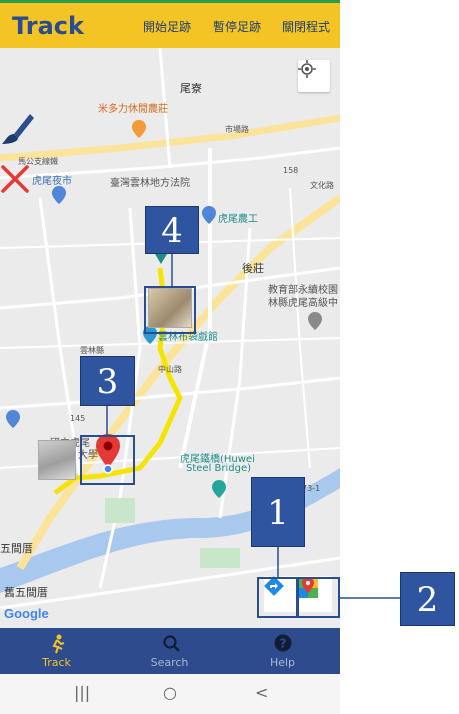 Image resolution: width=459 pixels, height=714 pixels. I want to click on annotation-label-1: 1, so click(278, 512).